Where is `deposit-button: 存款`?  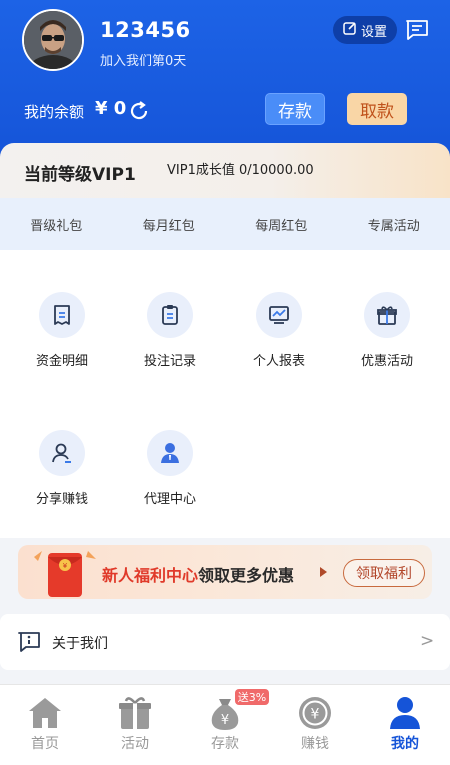 deposit-button: 存款 is located at coordinates (295, 109).